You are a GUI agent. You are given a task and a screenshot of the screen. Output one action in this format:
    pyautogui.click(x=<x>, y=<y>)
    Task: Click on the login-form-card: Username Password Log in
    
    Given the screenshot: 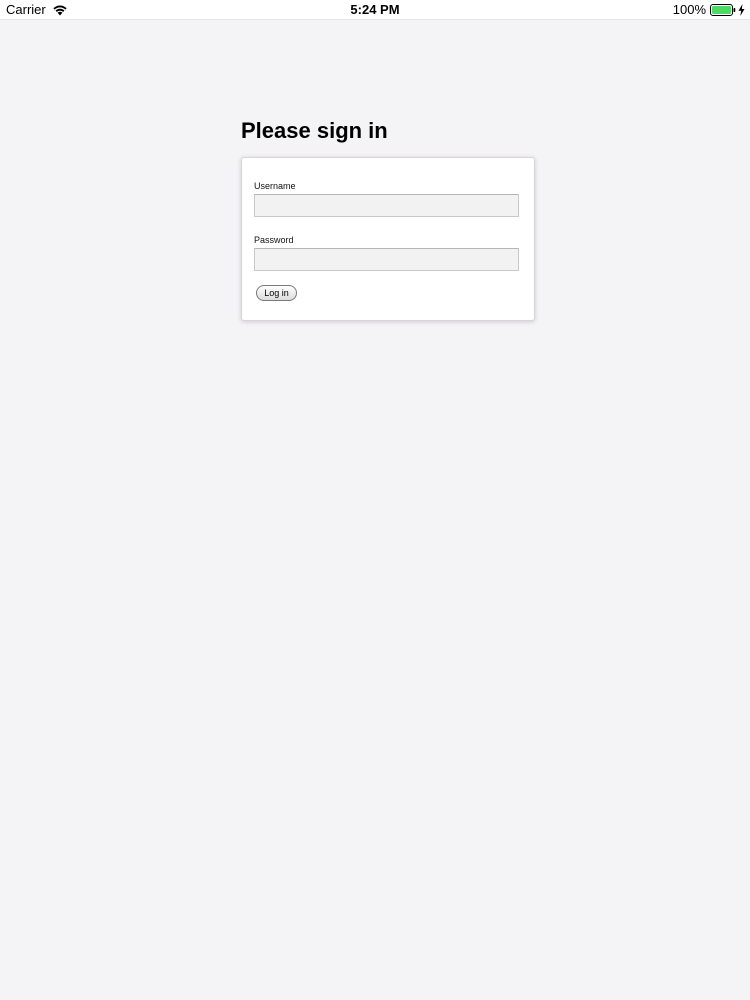 What is the action you would take?
    pyautogui.click(x=388, y=239)
    